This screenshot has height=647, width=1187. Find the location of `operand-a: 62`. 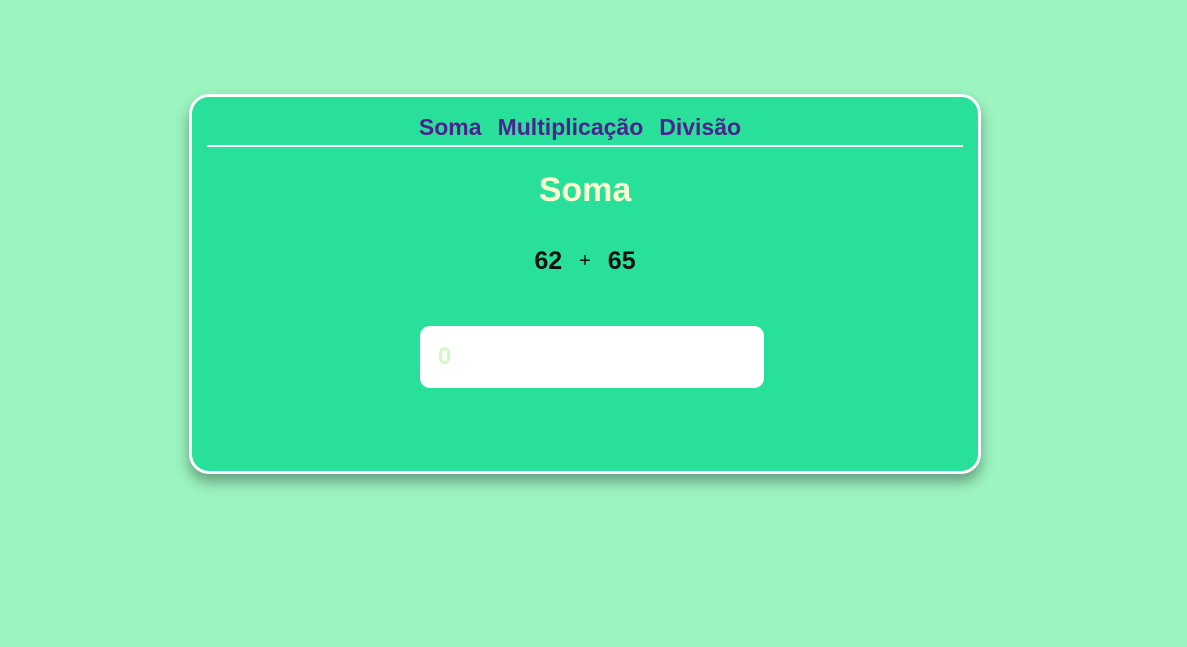

operand-a: 62 is located at coordinates (548, 261).